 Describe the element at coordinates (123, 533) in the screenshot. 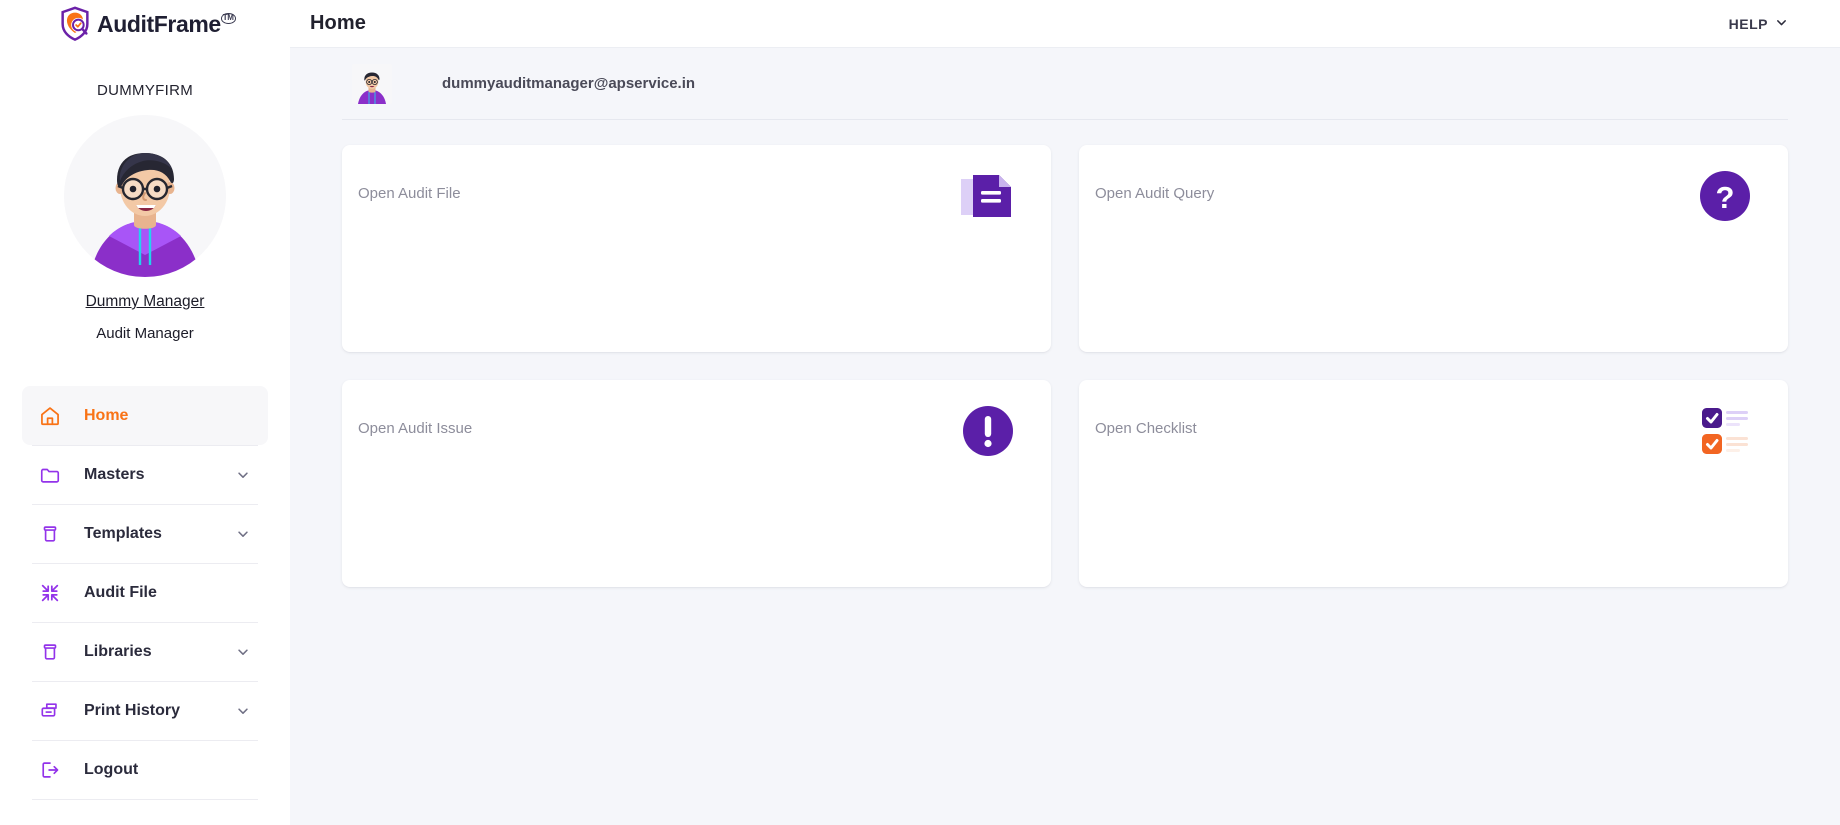

I see `sidebar-item-label: Templates` at that location.